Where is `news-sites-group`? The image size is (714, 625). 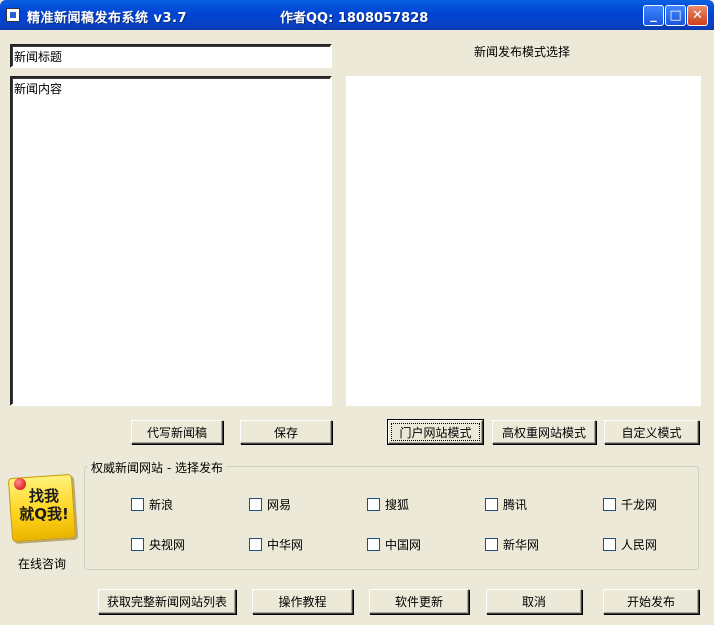 news-sites-group is located at coordinates (391, 518).